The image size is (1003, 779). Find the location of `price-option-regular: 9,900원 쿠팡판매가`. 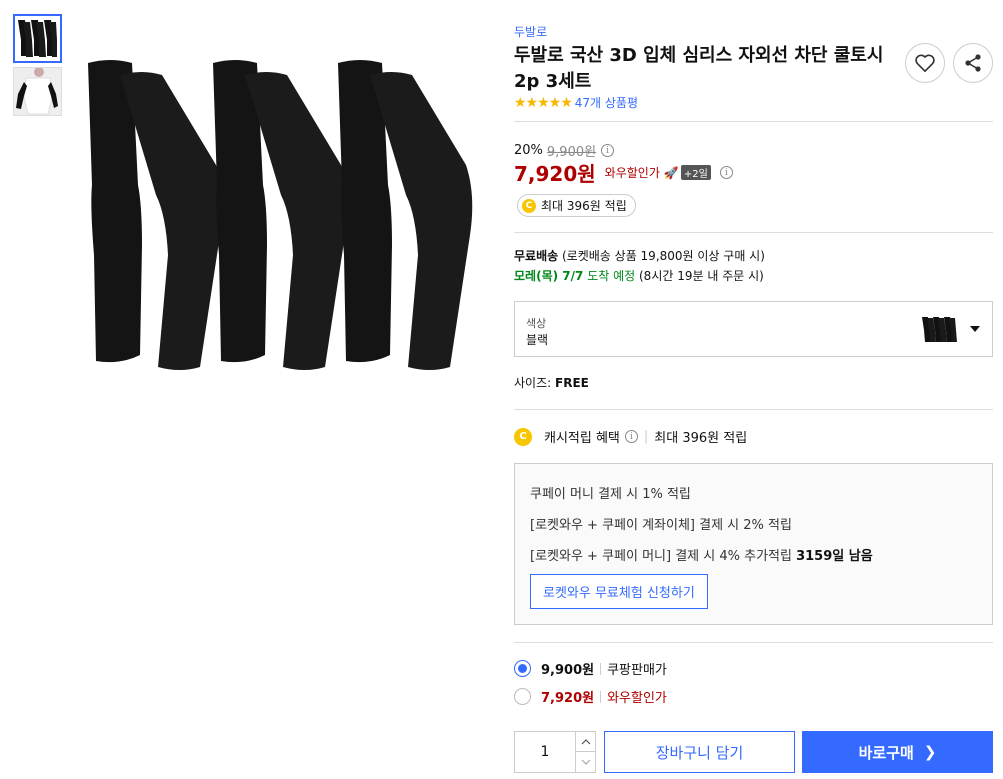

price-option-regular: 9,900원 쿠팡판매가 is located at coordinates (590, 668).